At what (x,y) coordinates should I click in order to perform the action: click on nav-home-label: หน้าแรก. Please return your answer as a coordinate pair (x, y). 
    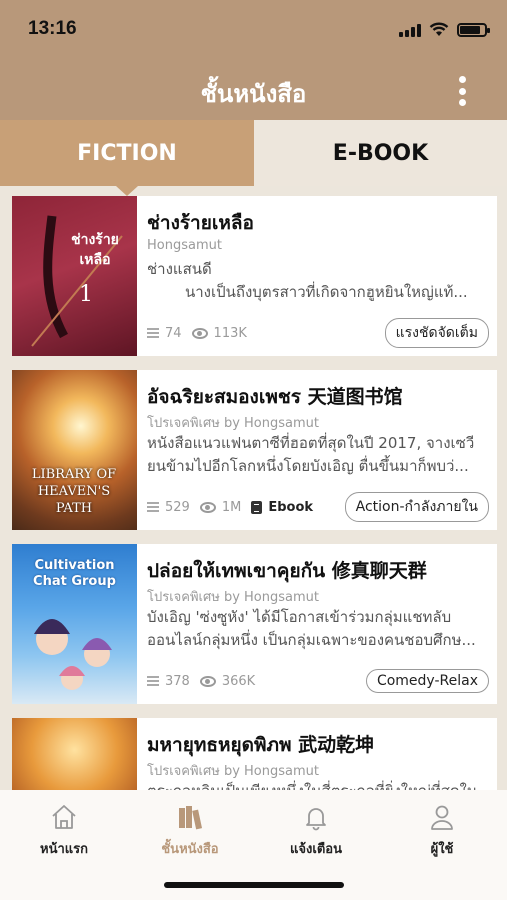
    Looking at the image, I should click on (64, 849).